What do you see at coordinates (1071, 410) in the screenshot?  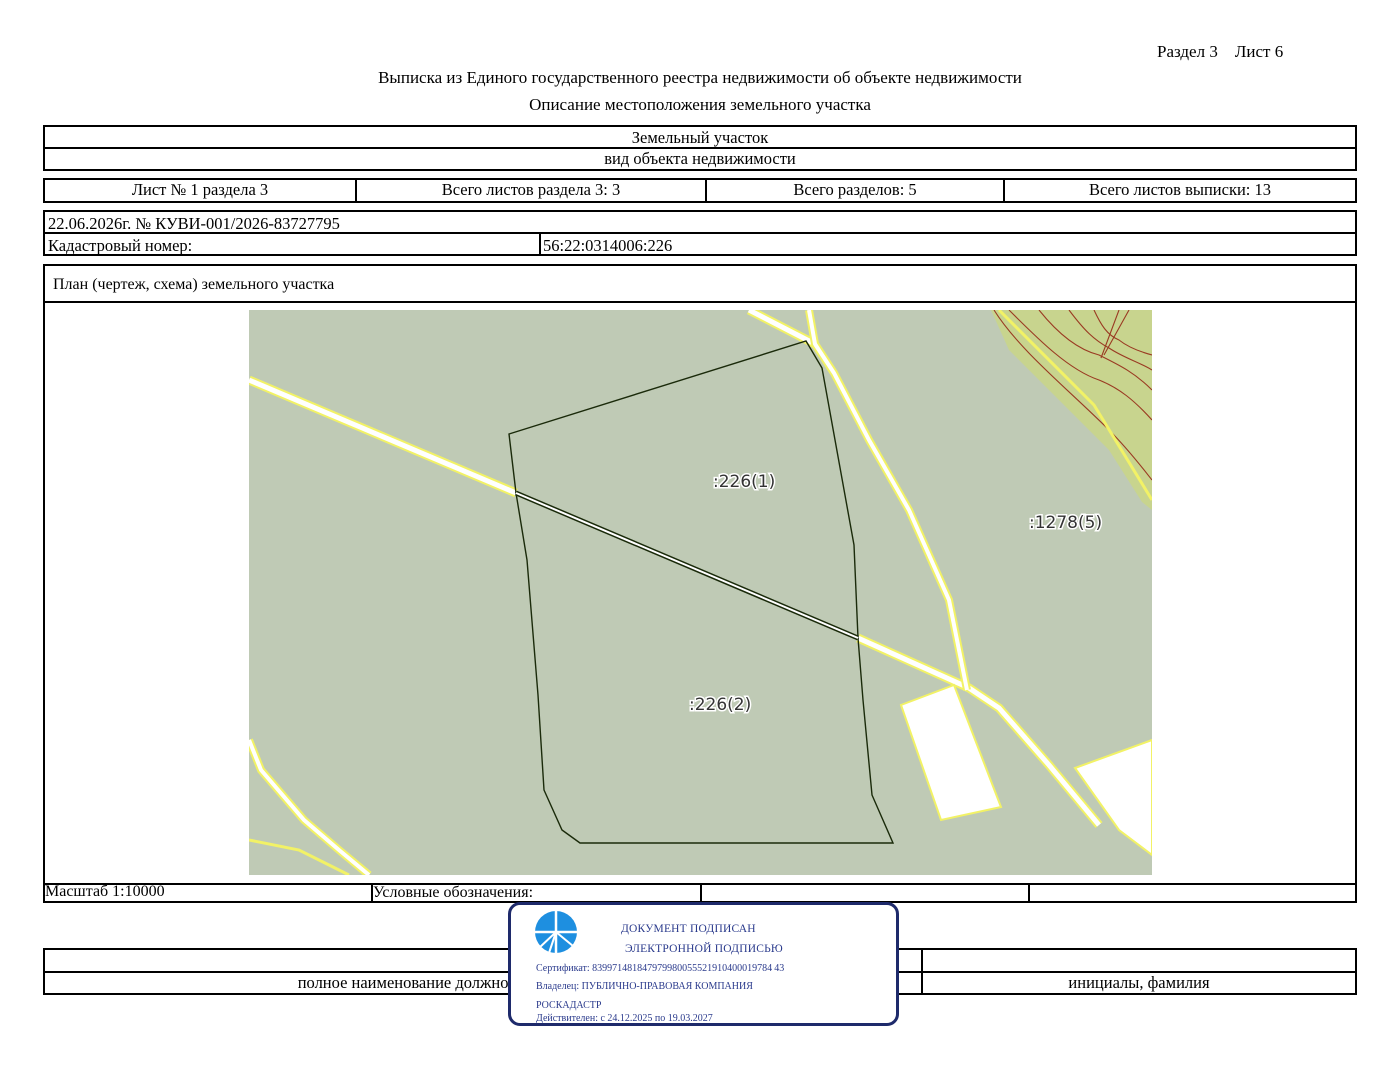 I see `relief-area` at bounding box center [1071, 410].